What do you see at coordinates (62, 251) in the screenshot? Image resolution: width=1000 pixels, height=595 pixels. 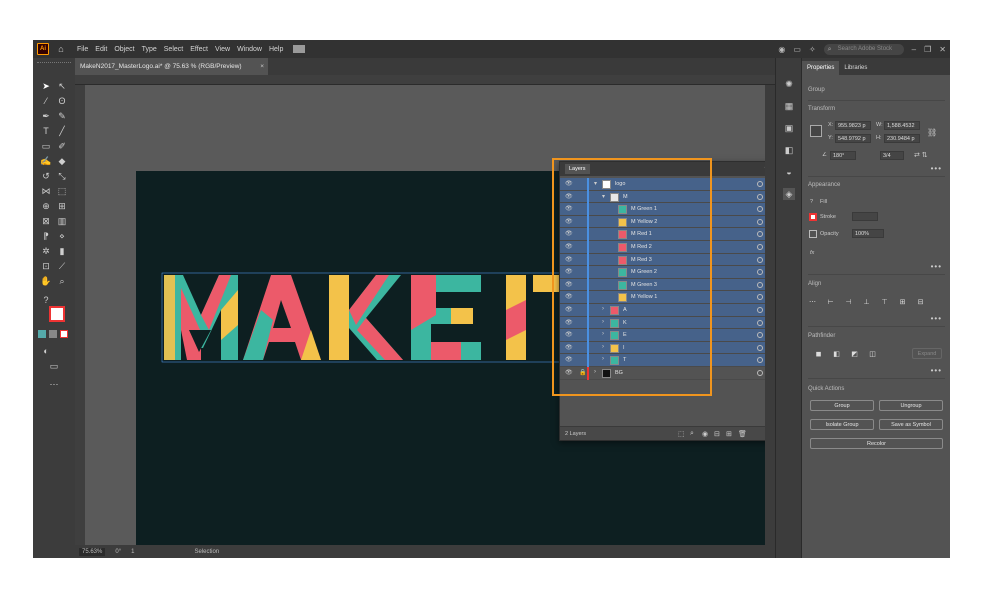 I see `column-graph-tool-icon: ▮` at bounding box center [62, 251].